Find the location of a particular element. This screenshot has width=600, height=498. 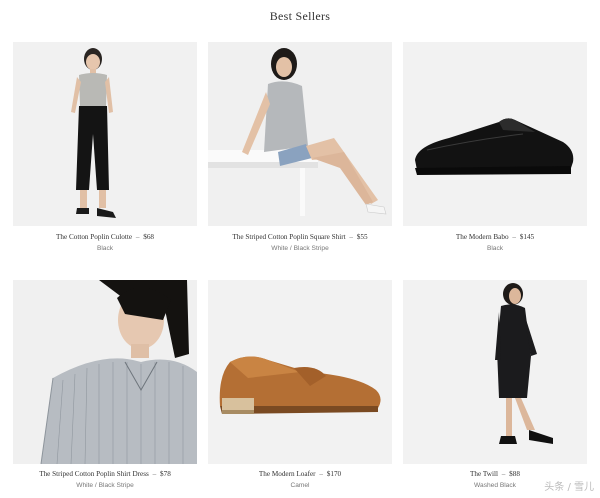

watermark: 头条 / 雪儿 is located at coordinates (569, 487).